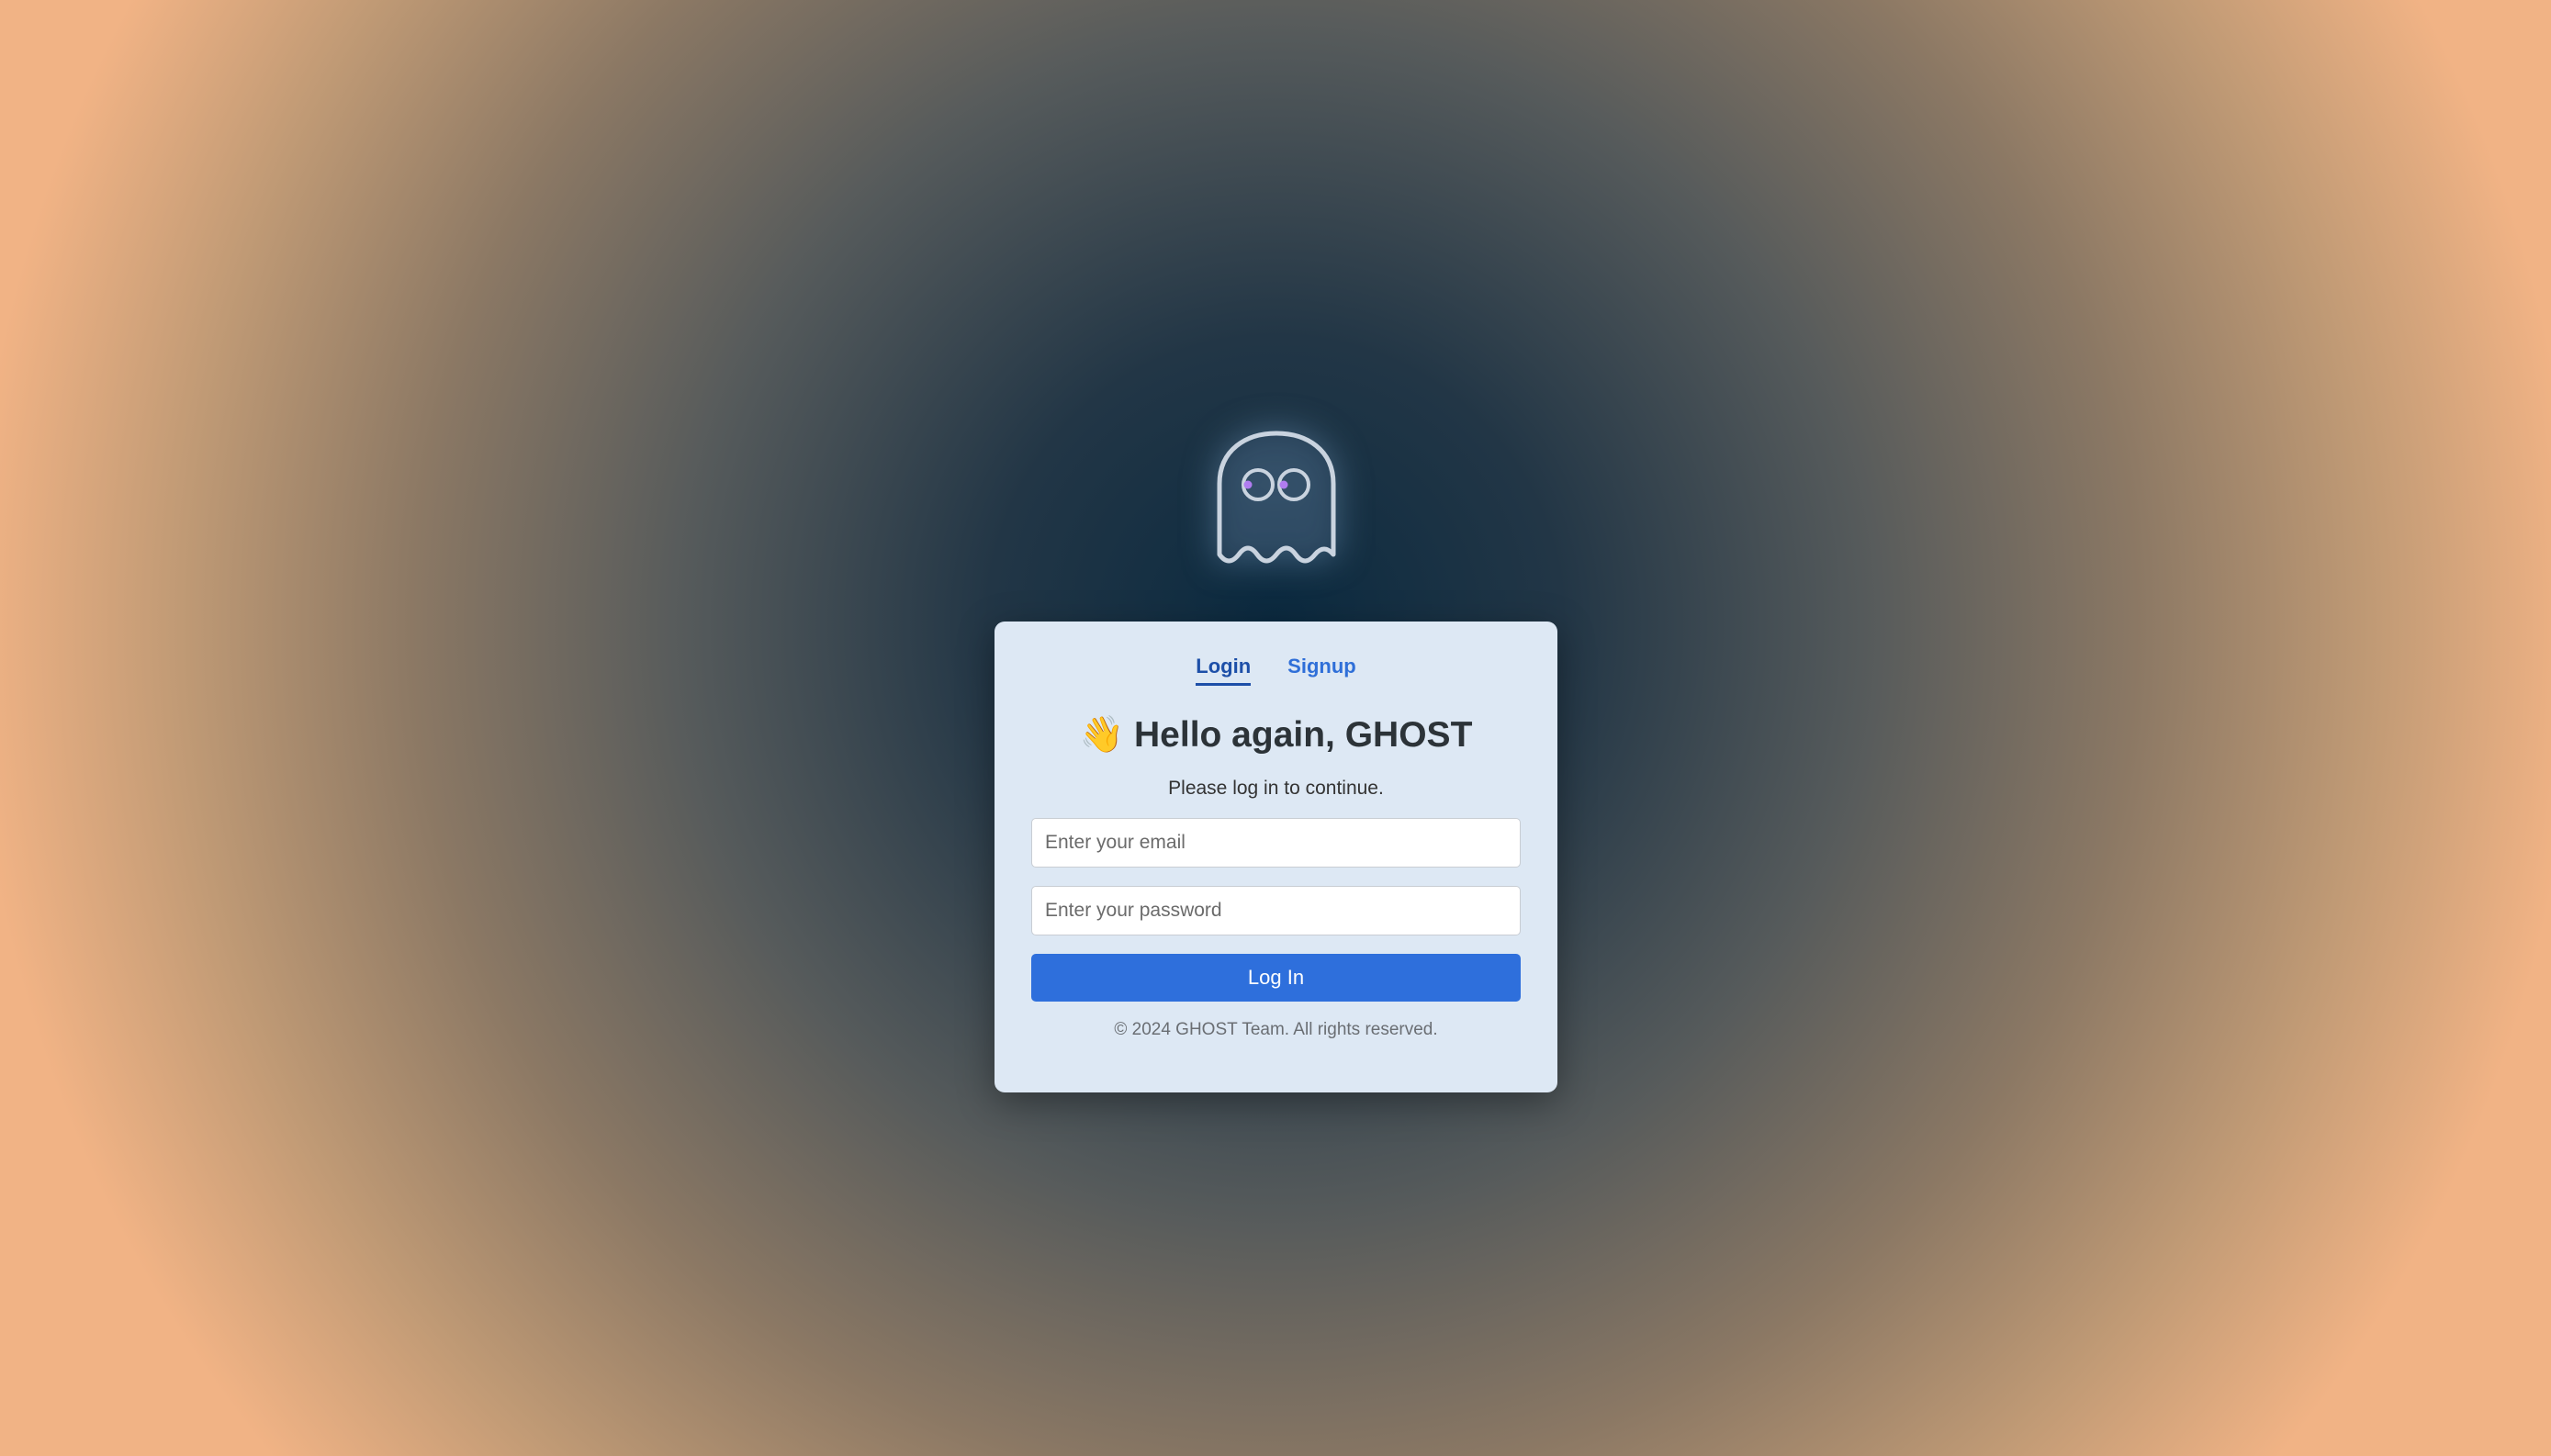  What do you see at coordinates (1276, 1029) in the screenshot?
I see `copyright-footer: © 2024 GHOST Team. All rights reserved.` at bounding box center [1276, 1029].